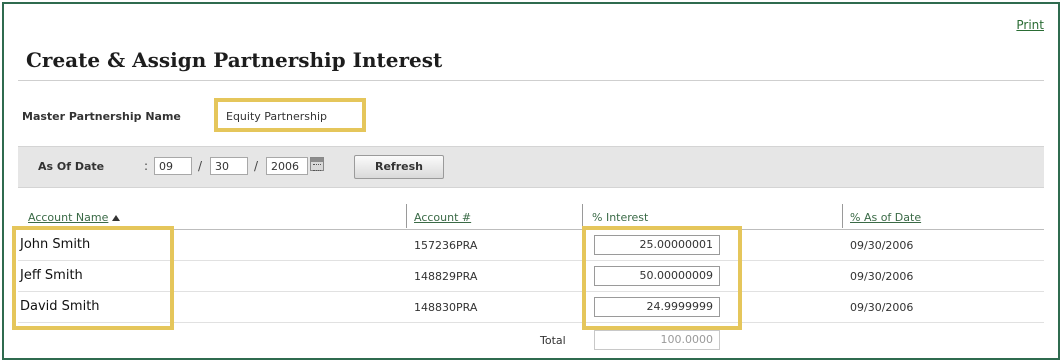 The image size is (1062, 362). Describe the element at coordinates (101, 116) in the screenshot. I see `master-partnership-label: Master Partnership Name` at that location.